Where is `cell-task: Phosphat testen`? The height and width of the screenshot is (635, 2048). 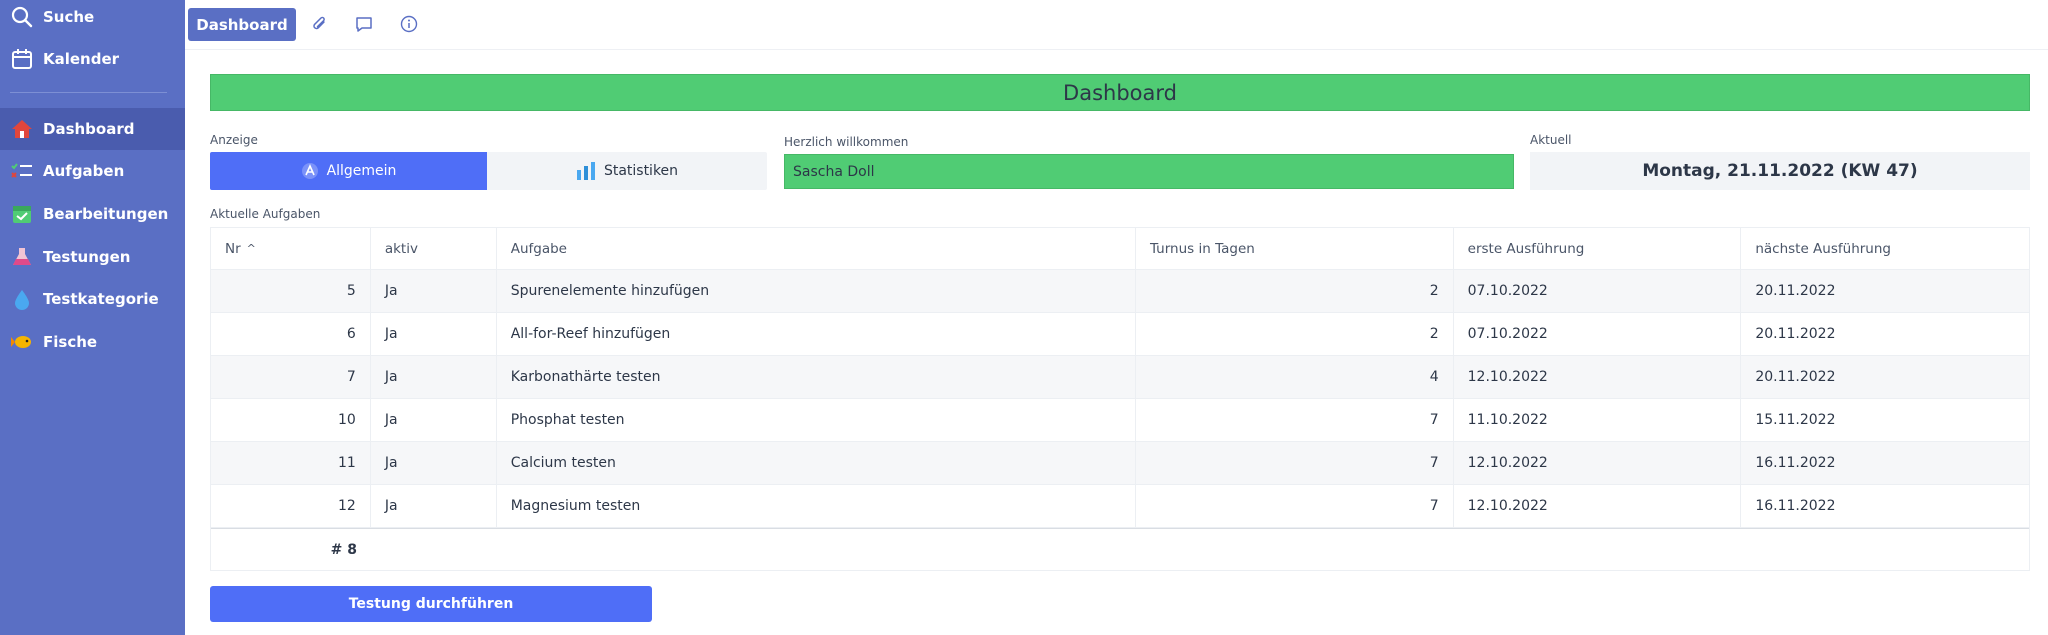 cell-task: Phosphat testen is located at coordinates (816, 420).